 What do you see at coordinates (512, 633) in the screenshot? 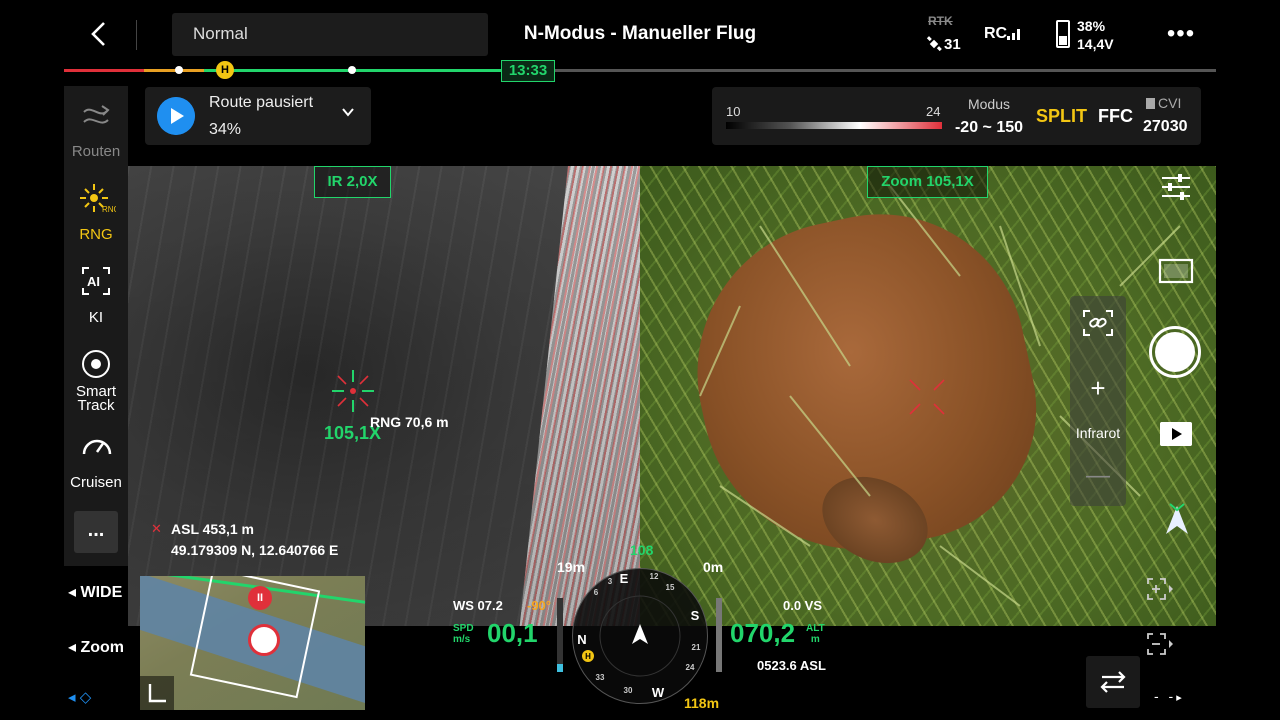
I see `horizontal-speed: 00,1` at bounding box center [512, 633].